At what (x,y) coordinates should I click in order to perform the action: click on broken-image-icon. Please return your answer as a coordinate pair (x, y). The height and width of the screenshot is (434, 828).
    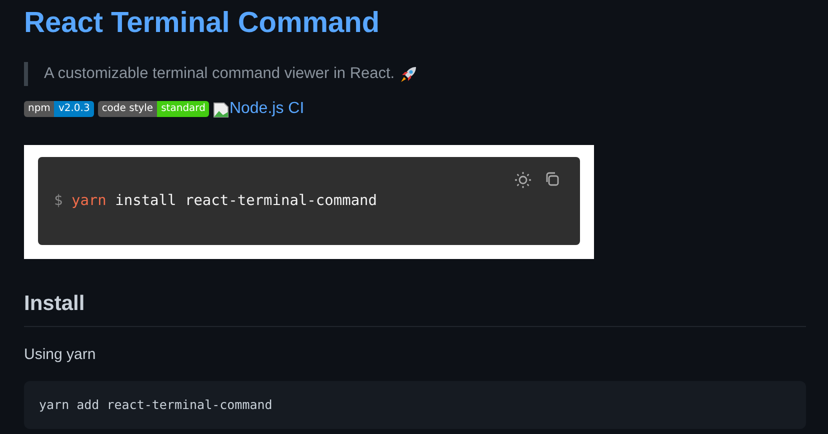
    Looking at the image, I should click on (221, 110).